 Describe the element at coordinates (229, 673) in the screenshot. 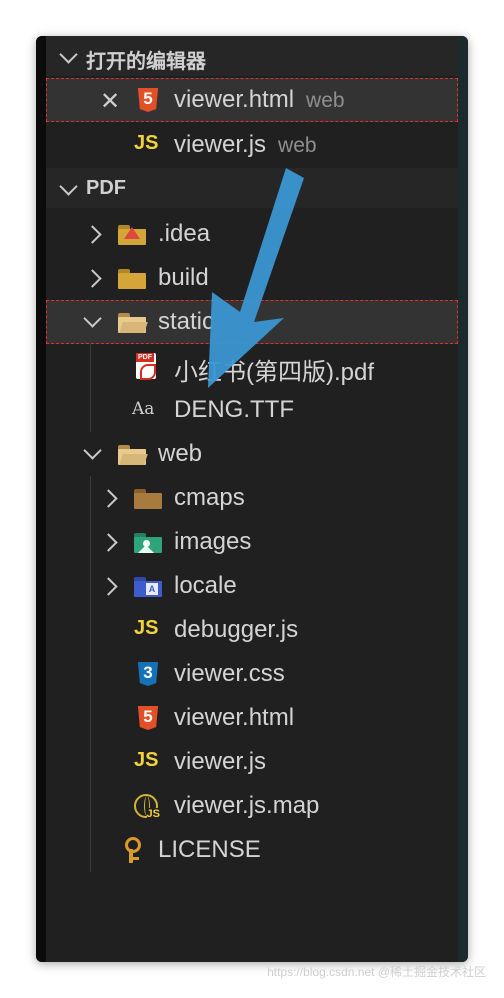

I see `tree-item-label: viewer.css` at that location.